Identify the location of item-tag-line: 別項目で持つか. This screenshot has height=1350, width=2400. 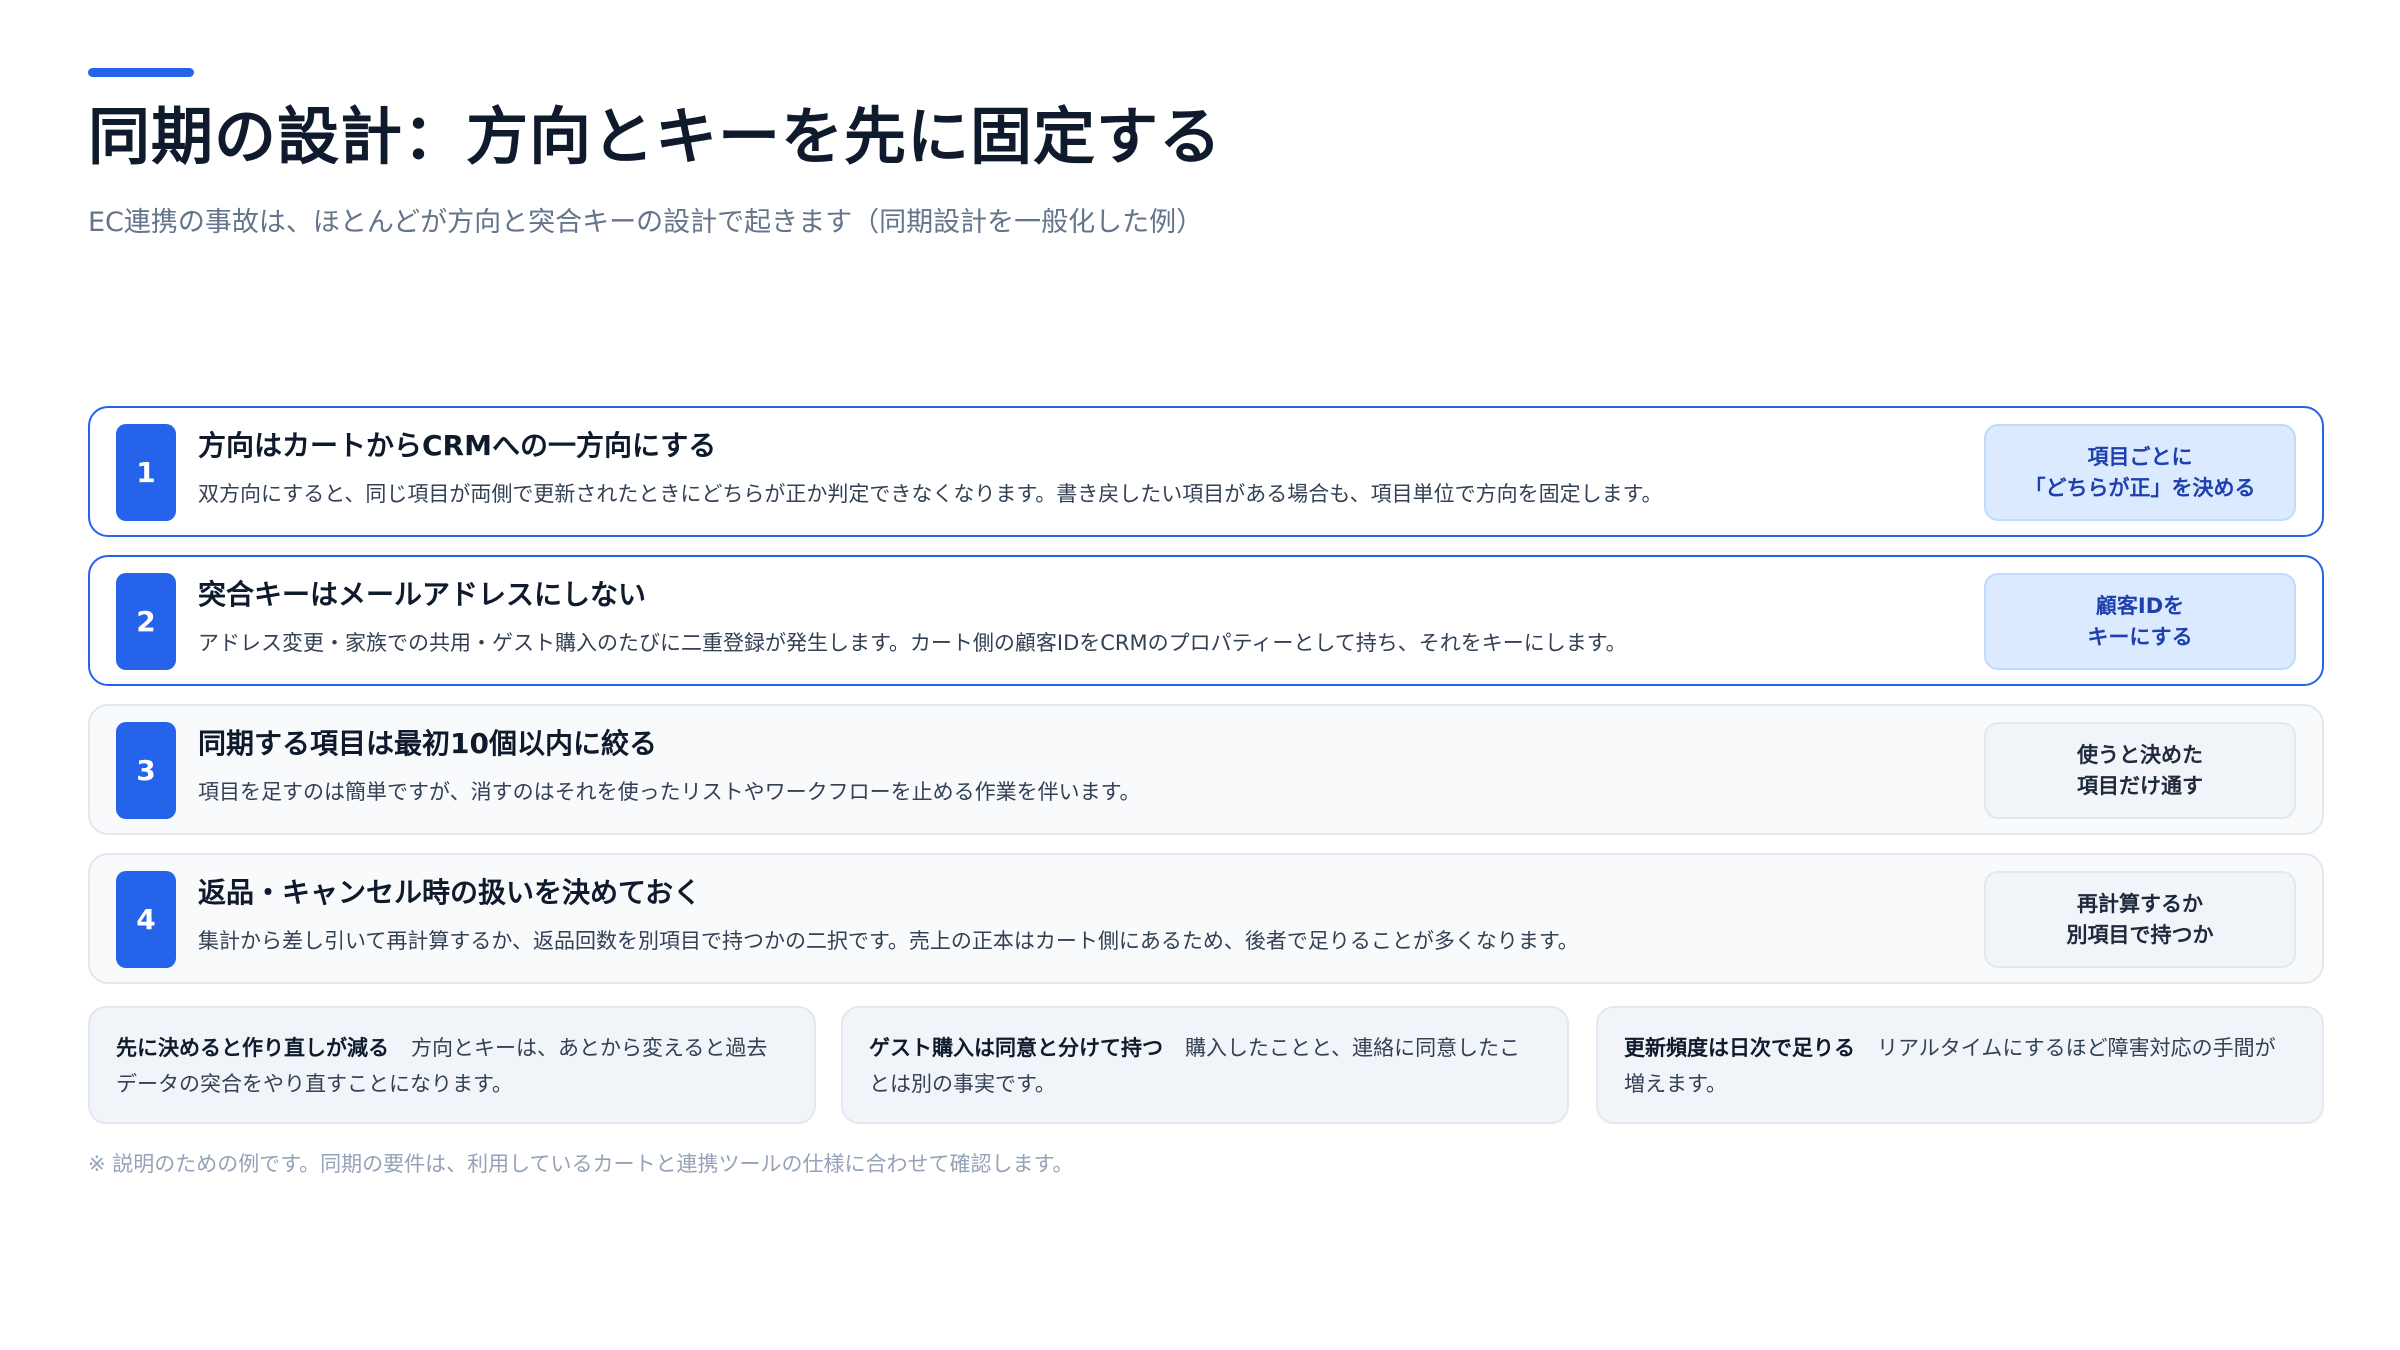
(2140, 934).